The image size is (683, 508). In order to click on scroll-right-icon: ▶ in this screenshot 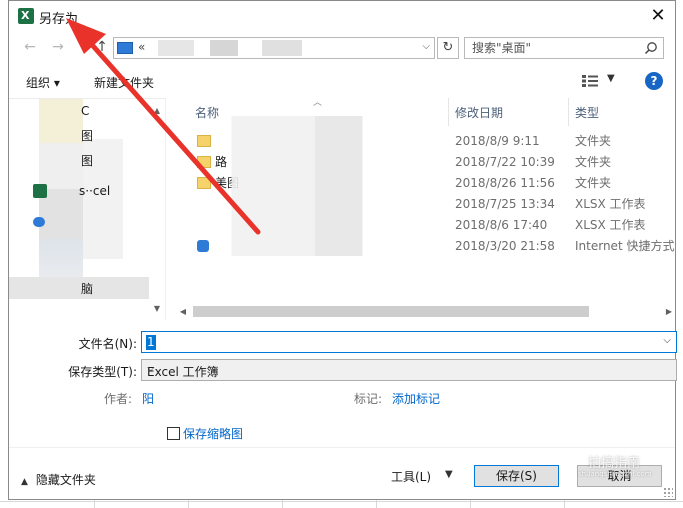, I will do `click(669, 311)`.